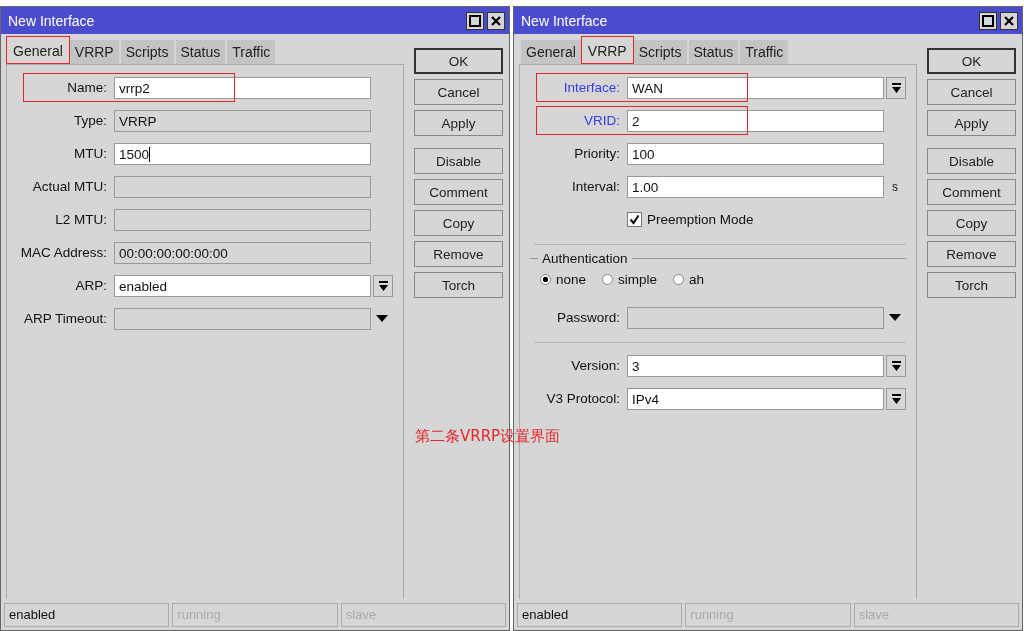 The width and height of the screenshot is (1024, 631). I want to click on input-field: 00:00:00:00:00:00, so click(242, 252).